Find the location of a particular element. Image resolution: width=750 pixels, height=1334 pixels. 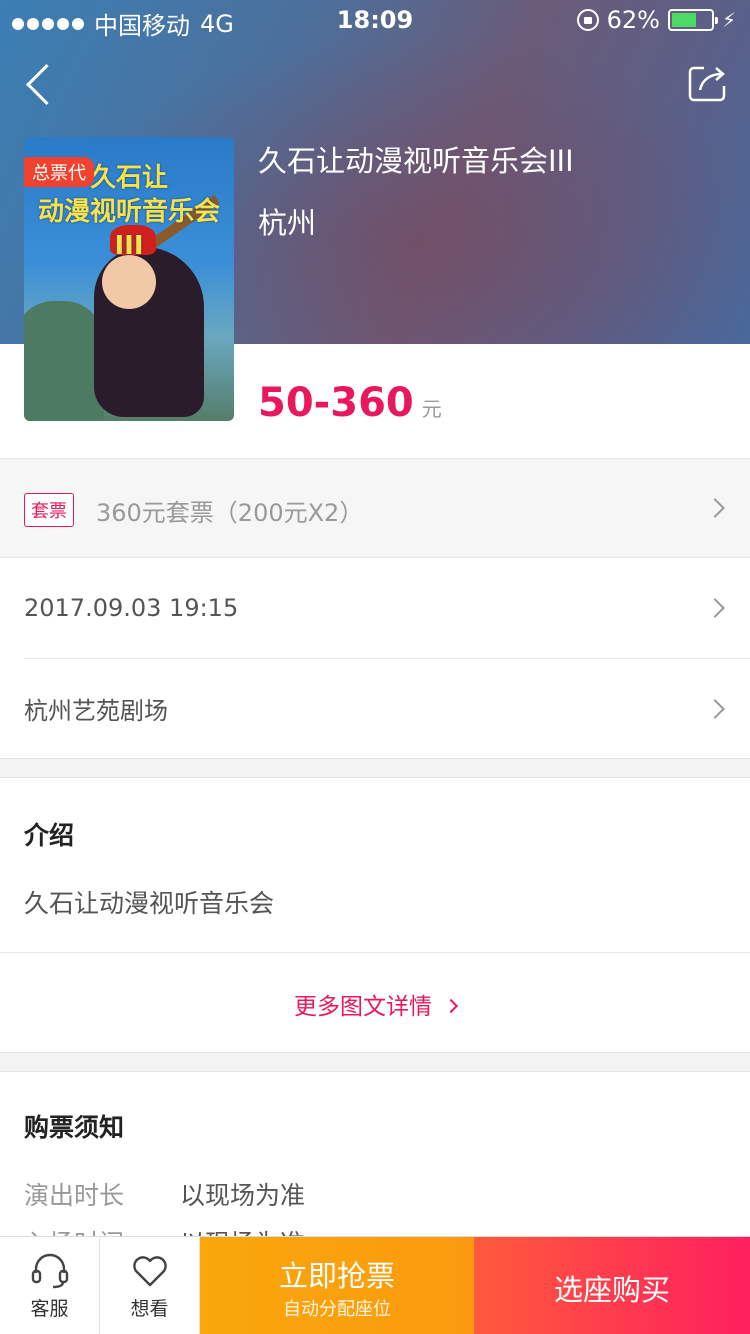

status-right: 62% ⚡ is located at coordinates (656, 20).